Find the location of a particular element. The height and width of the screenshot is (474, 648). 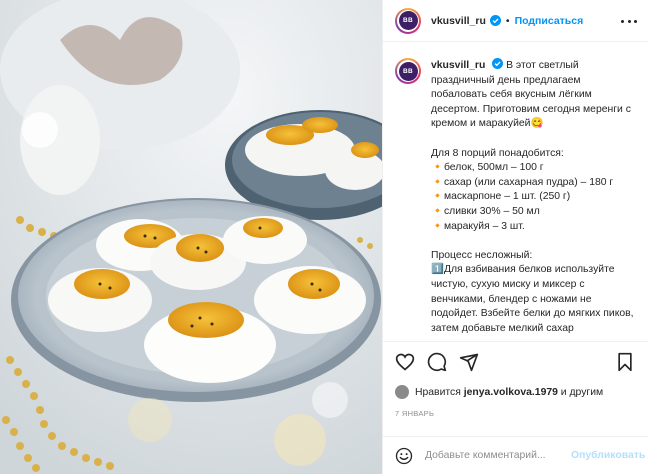

author-username: vkusvill_ru is located at coordinates (458, 21).